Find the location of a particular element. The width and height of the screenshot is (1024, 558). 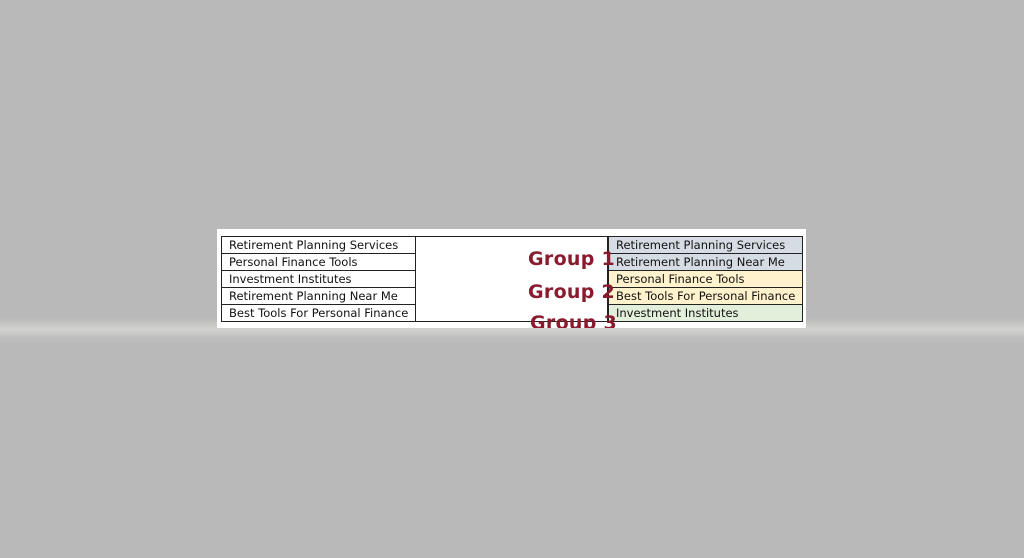

group2-keyword-cell: Best Tools For Personal Finance is located at coordinates (705, 296).